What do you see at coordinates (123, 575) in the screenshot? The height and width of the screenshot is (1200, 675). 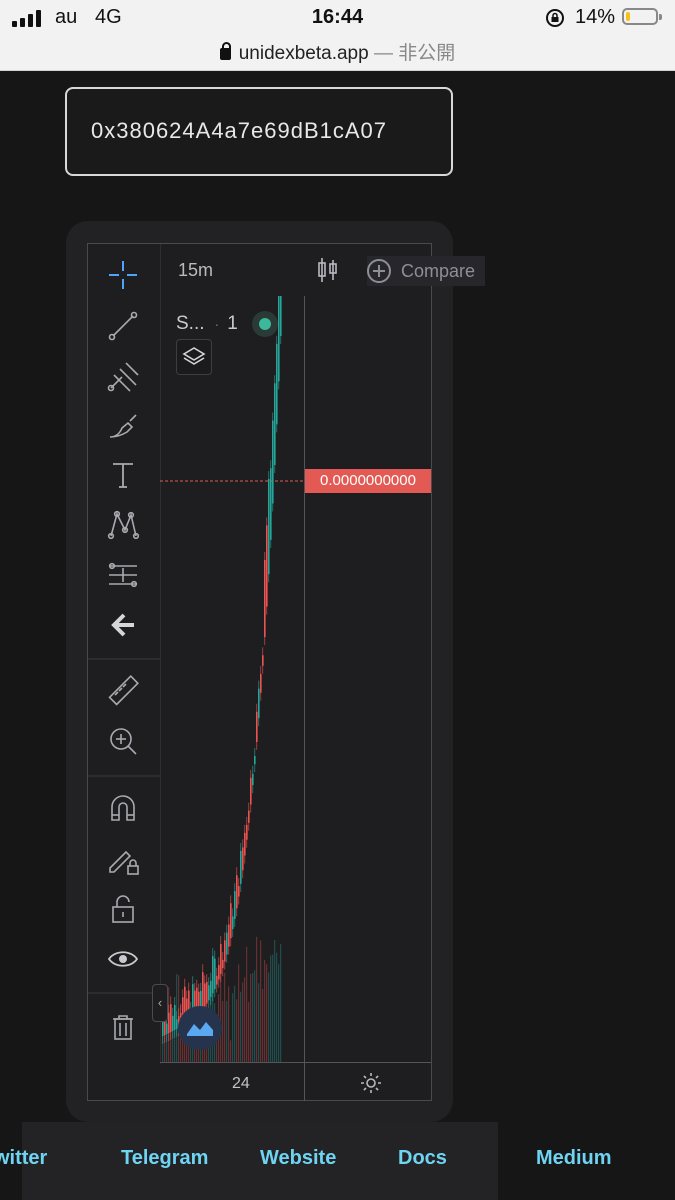 I see `measure-icon` at bounding box center [123, 575].